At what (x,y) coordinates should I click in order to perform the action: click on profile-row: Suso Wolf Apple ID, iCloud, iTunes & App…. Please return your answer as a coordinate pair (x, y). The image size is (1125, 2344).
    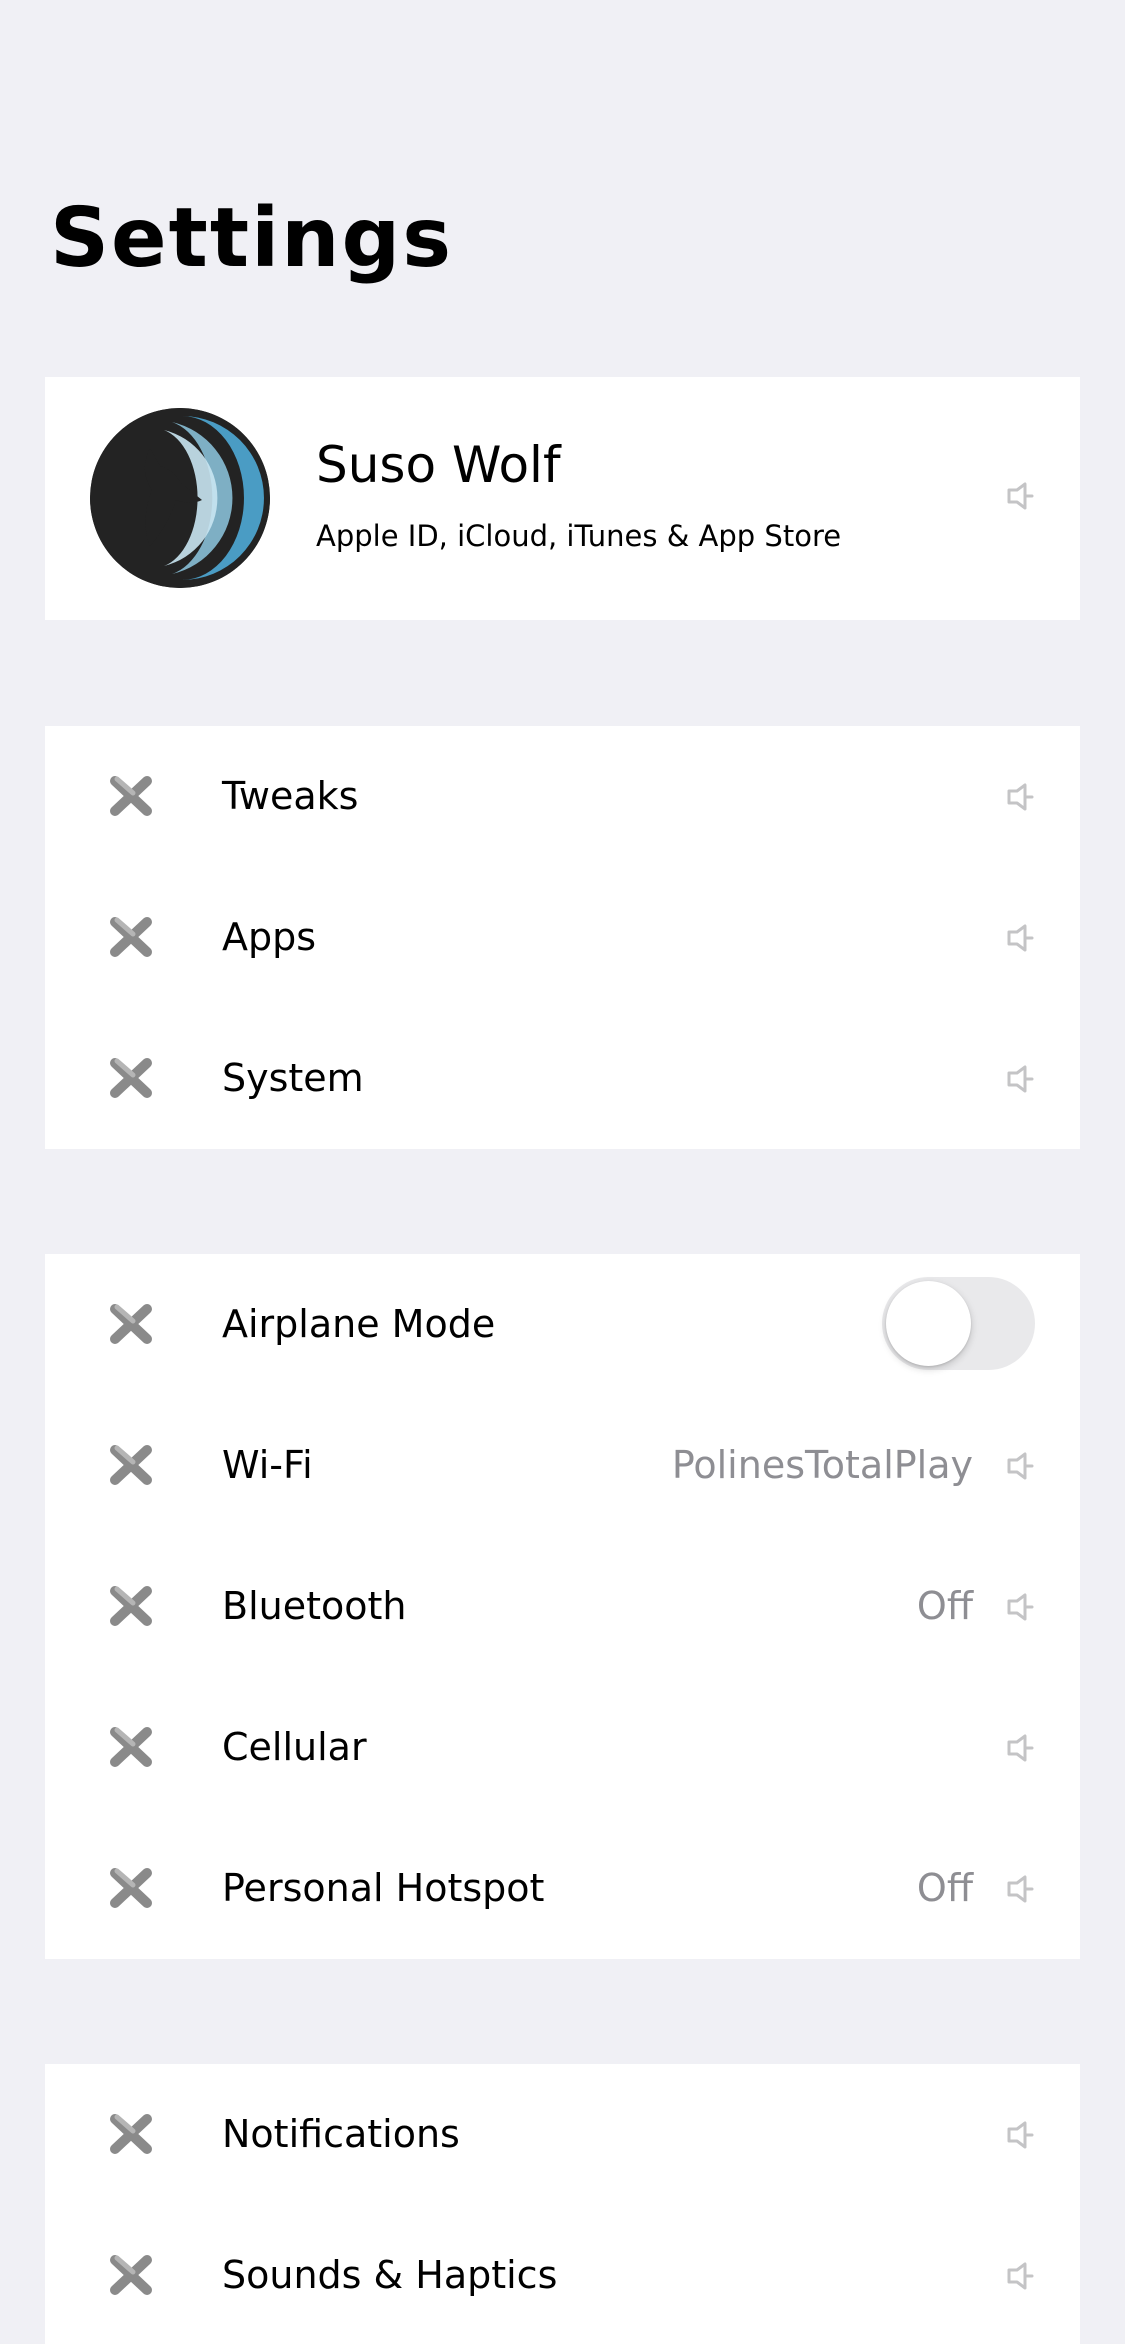
    Looking at the image, I should click on (562, 498).